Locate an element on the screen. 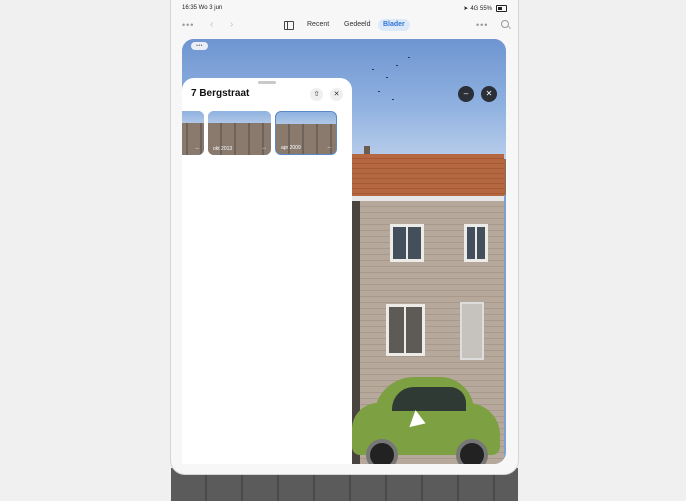 The image size is (686, 501). place-title: 7 Bergstraat is located at coordinates (220, 93).